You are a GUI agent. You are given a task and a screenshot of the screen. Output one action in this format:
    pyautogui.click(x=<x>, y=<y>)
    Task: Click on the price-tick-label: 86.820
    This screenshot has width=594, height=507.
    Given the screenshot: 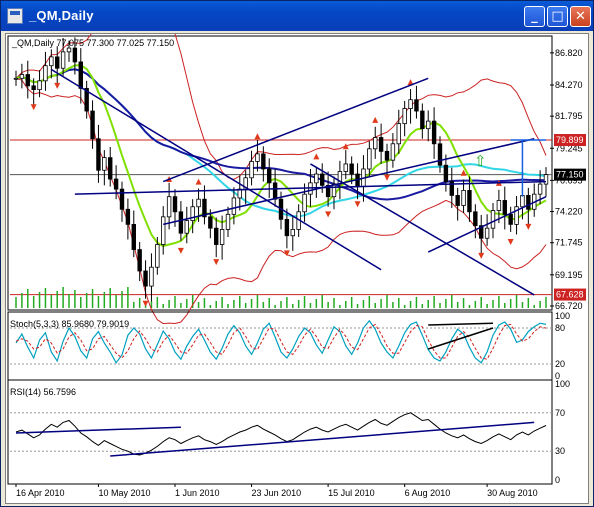 What is the action you would take?
    pyautogui.click(x=569, y=53)
    